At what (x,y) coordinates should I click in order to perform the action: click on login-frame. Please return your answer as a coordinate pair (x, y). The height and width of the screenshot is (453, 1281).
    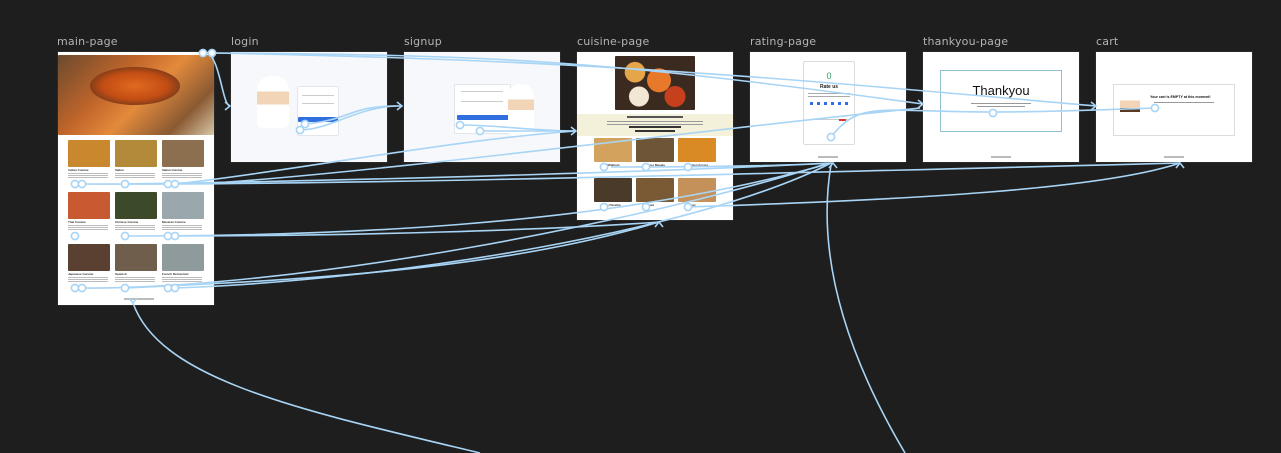
    Looking at the image, I should click on (309, 107).